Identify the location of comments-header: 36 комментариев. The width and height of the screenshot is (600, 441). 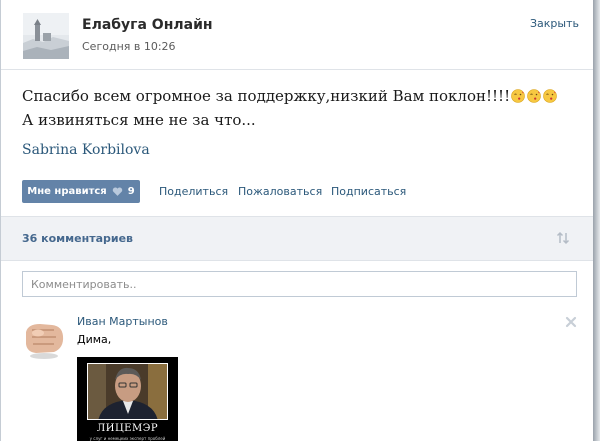
(297, 238).